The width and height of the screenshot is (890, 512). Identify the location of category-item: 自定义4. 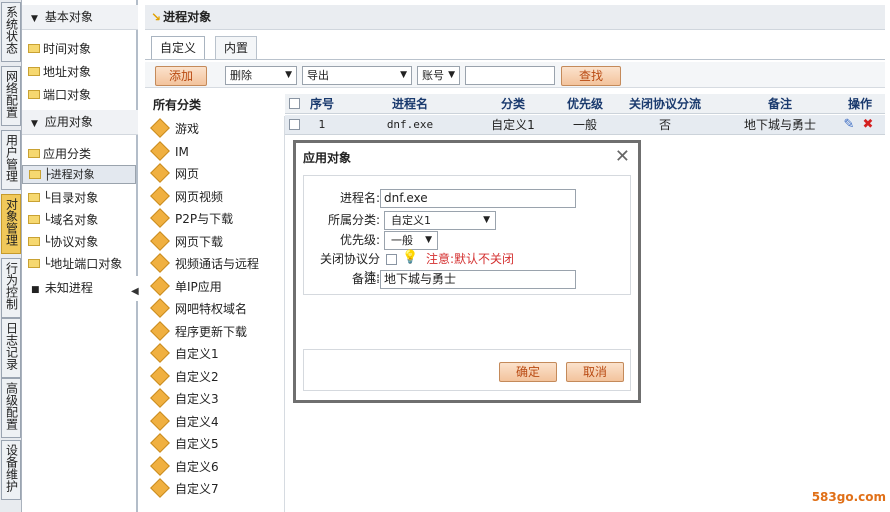
(184, 422).